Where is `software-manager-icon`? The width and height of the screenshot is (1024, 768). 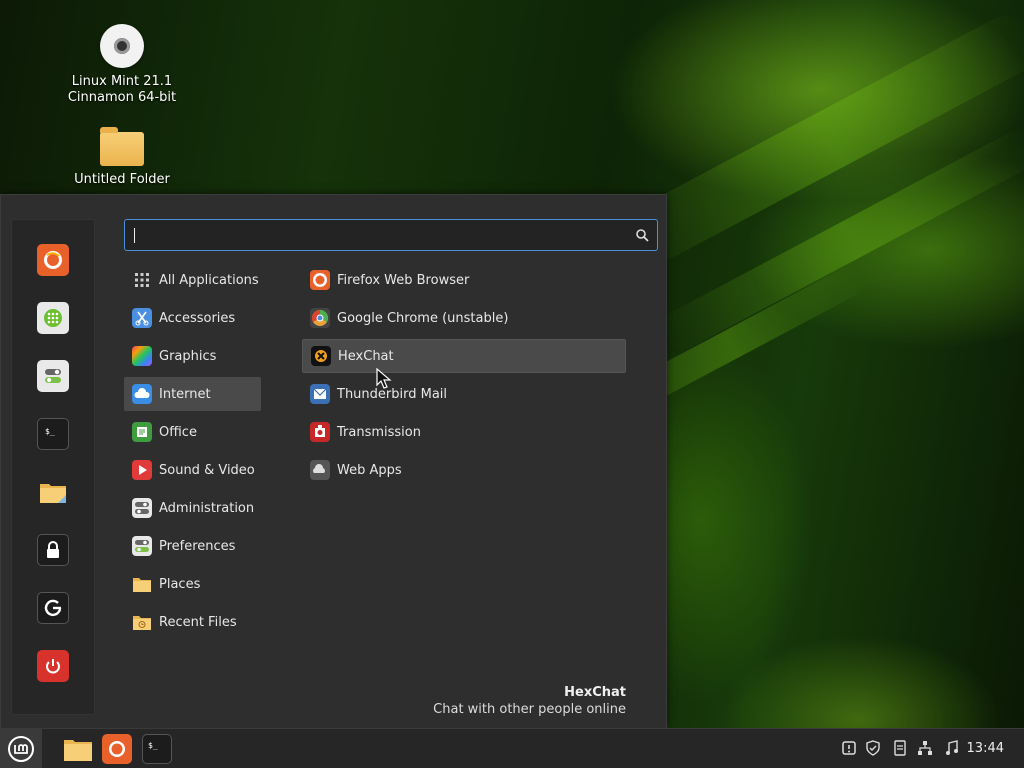
software-manager-icon is located at coordinates (53, 318).